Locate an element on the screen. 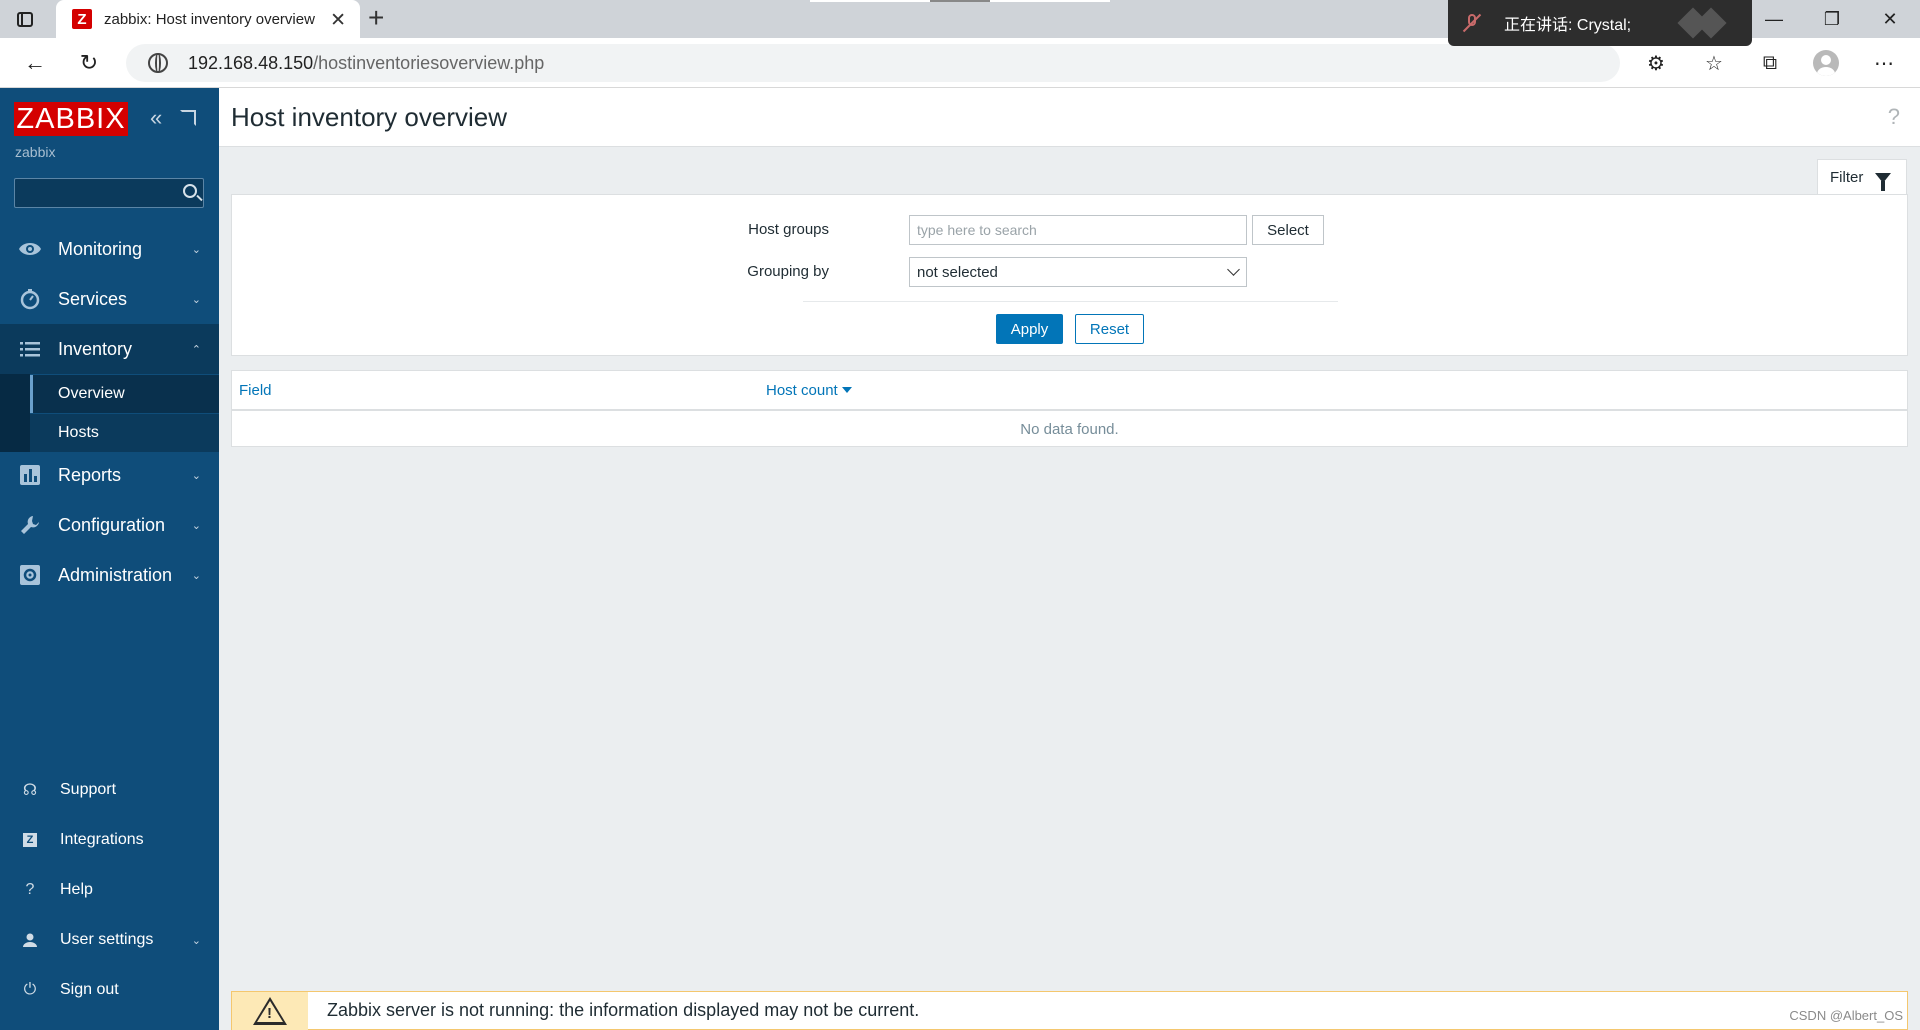 This screenshot has width=1920, height=1030. submenu-inventory-overview: Overview is located at coordinates (124, 394).